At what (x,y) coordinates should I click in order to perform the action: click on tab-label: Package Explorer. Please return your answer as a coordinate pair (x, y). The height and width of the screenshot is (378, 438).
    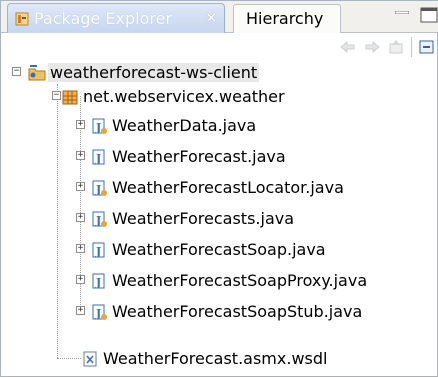
    Looking at the image, I should click on (103, 18).